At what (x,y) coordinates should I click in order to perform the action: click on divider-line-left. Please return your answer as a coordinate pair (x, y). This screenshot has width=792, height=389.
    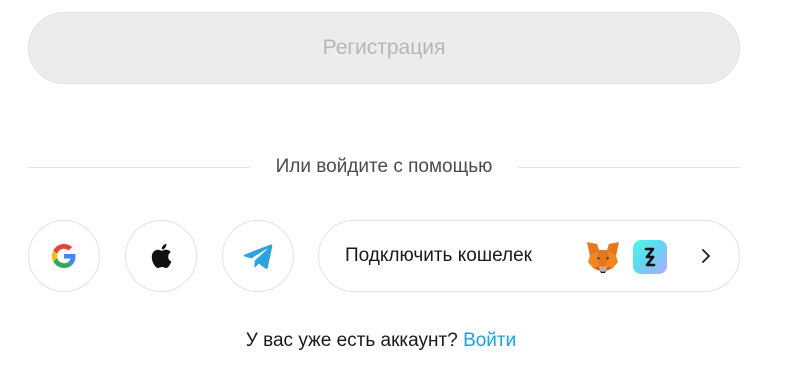
    Looking at the image, I should click on (139, 167).